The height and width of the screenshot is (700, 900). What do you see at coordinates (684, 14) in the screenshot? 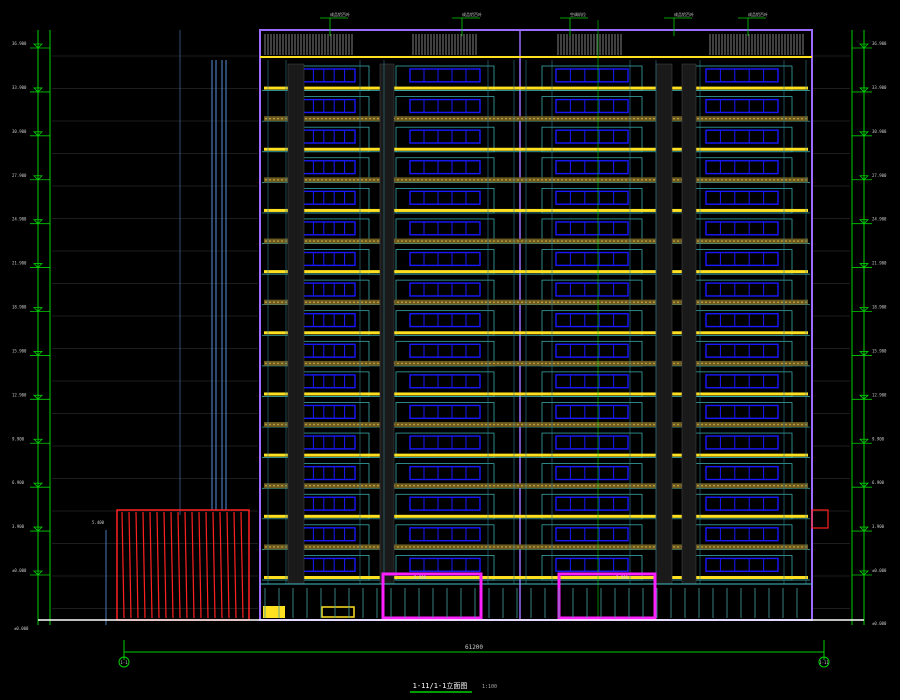
I see `callout-label: 成品铝百叶` at bounding box center [684, 14].